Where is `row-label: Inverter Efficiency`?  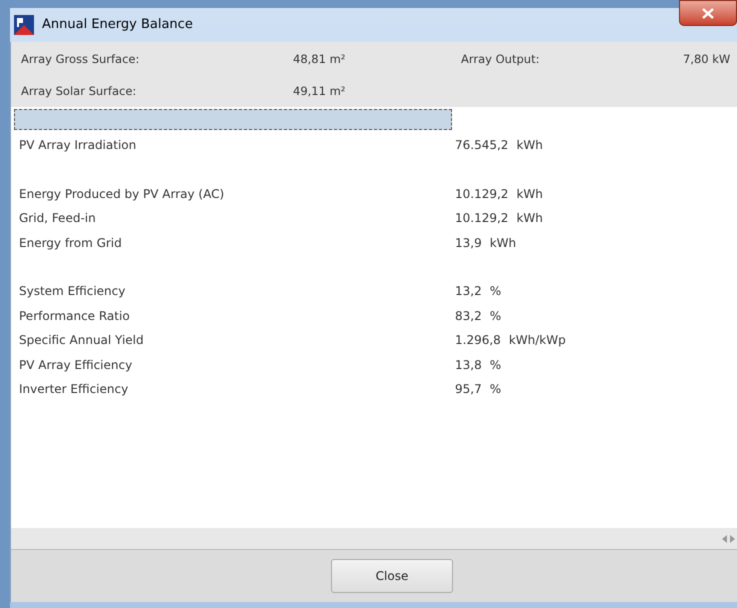
row-label: Inverter Efficiency is located at coordinates (74, 389).